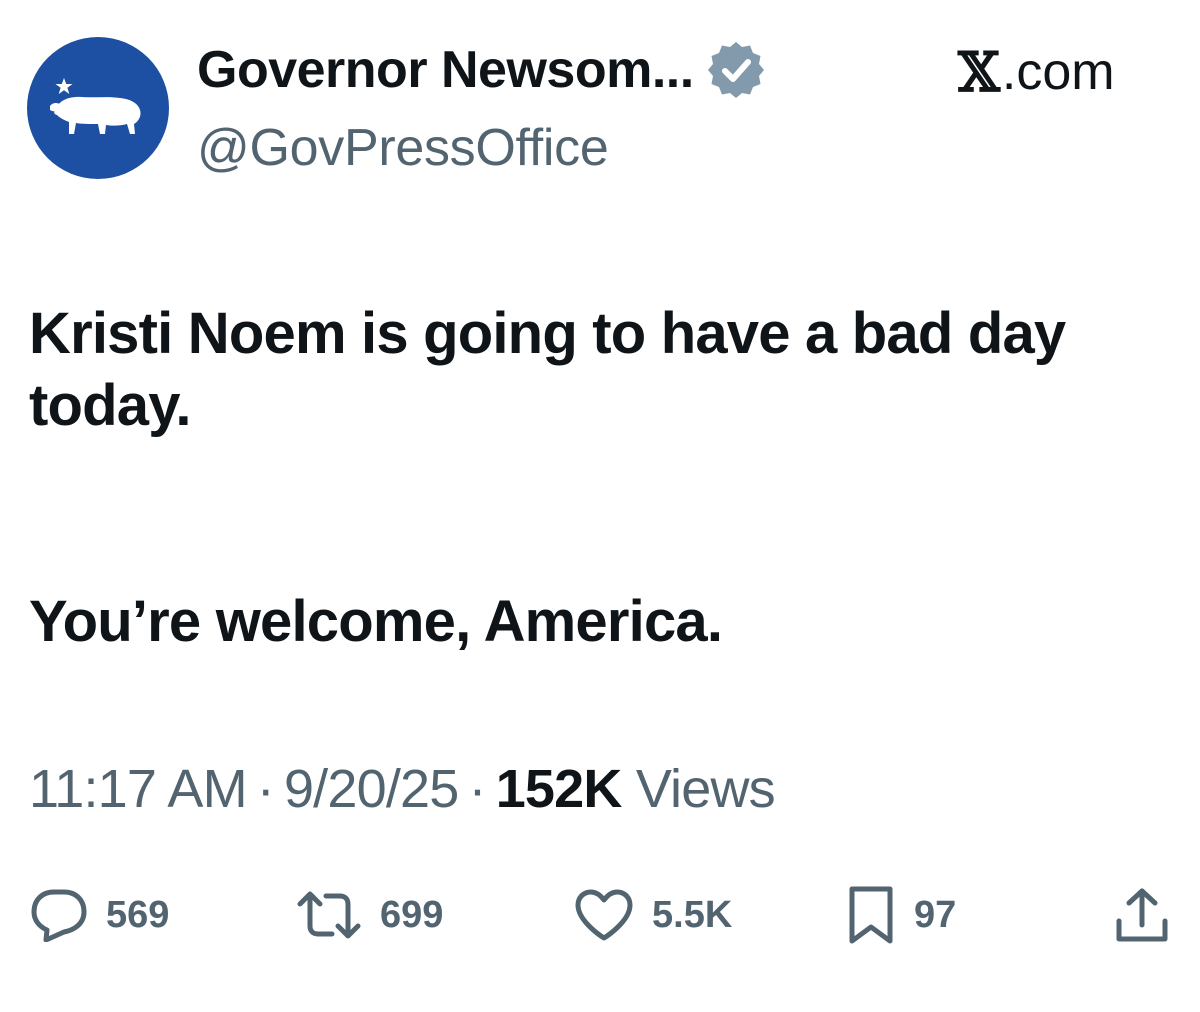 This screenshot has width=1200, height=1012. Describe the element at coordinates (871, 915) in the screenshot. I see `bookmark-icon` at that location.